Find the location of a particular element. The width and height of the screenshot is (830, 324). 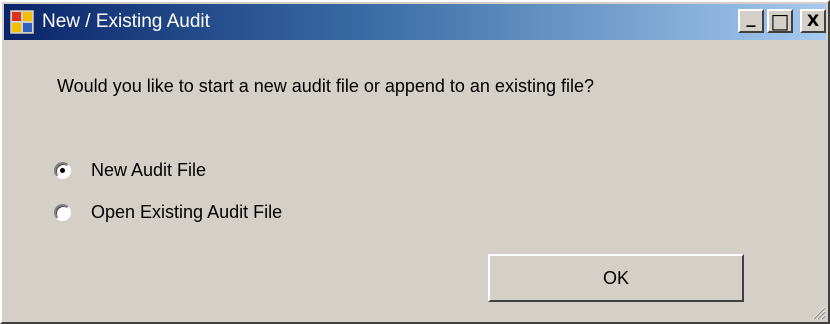

radio-button-selected is located at coordinates (62, 170).